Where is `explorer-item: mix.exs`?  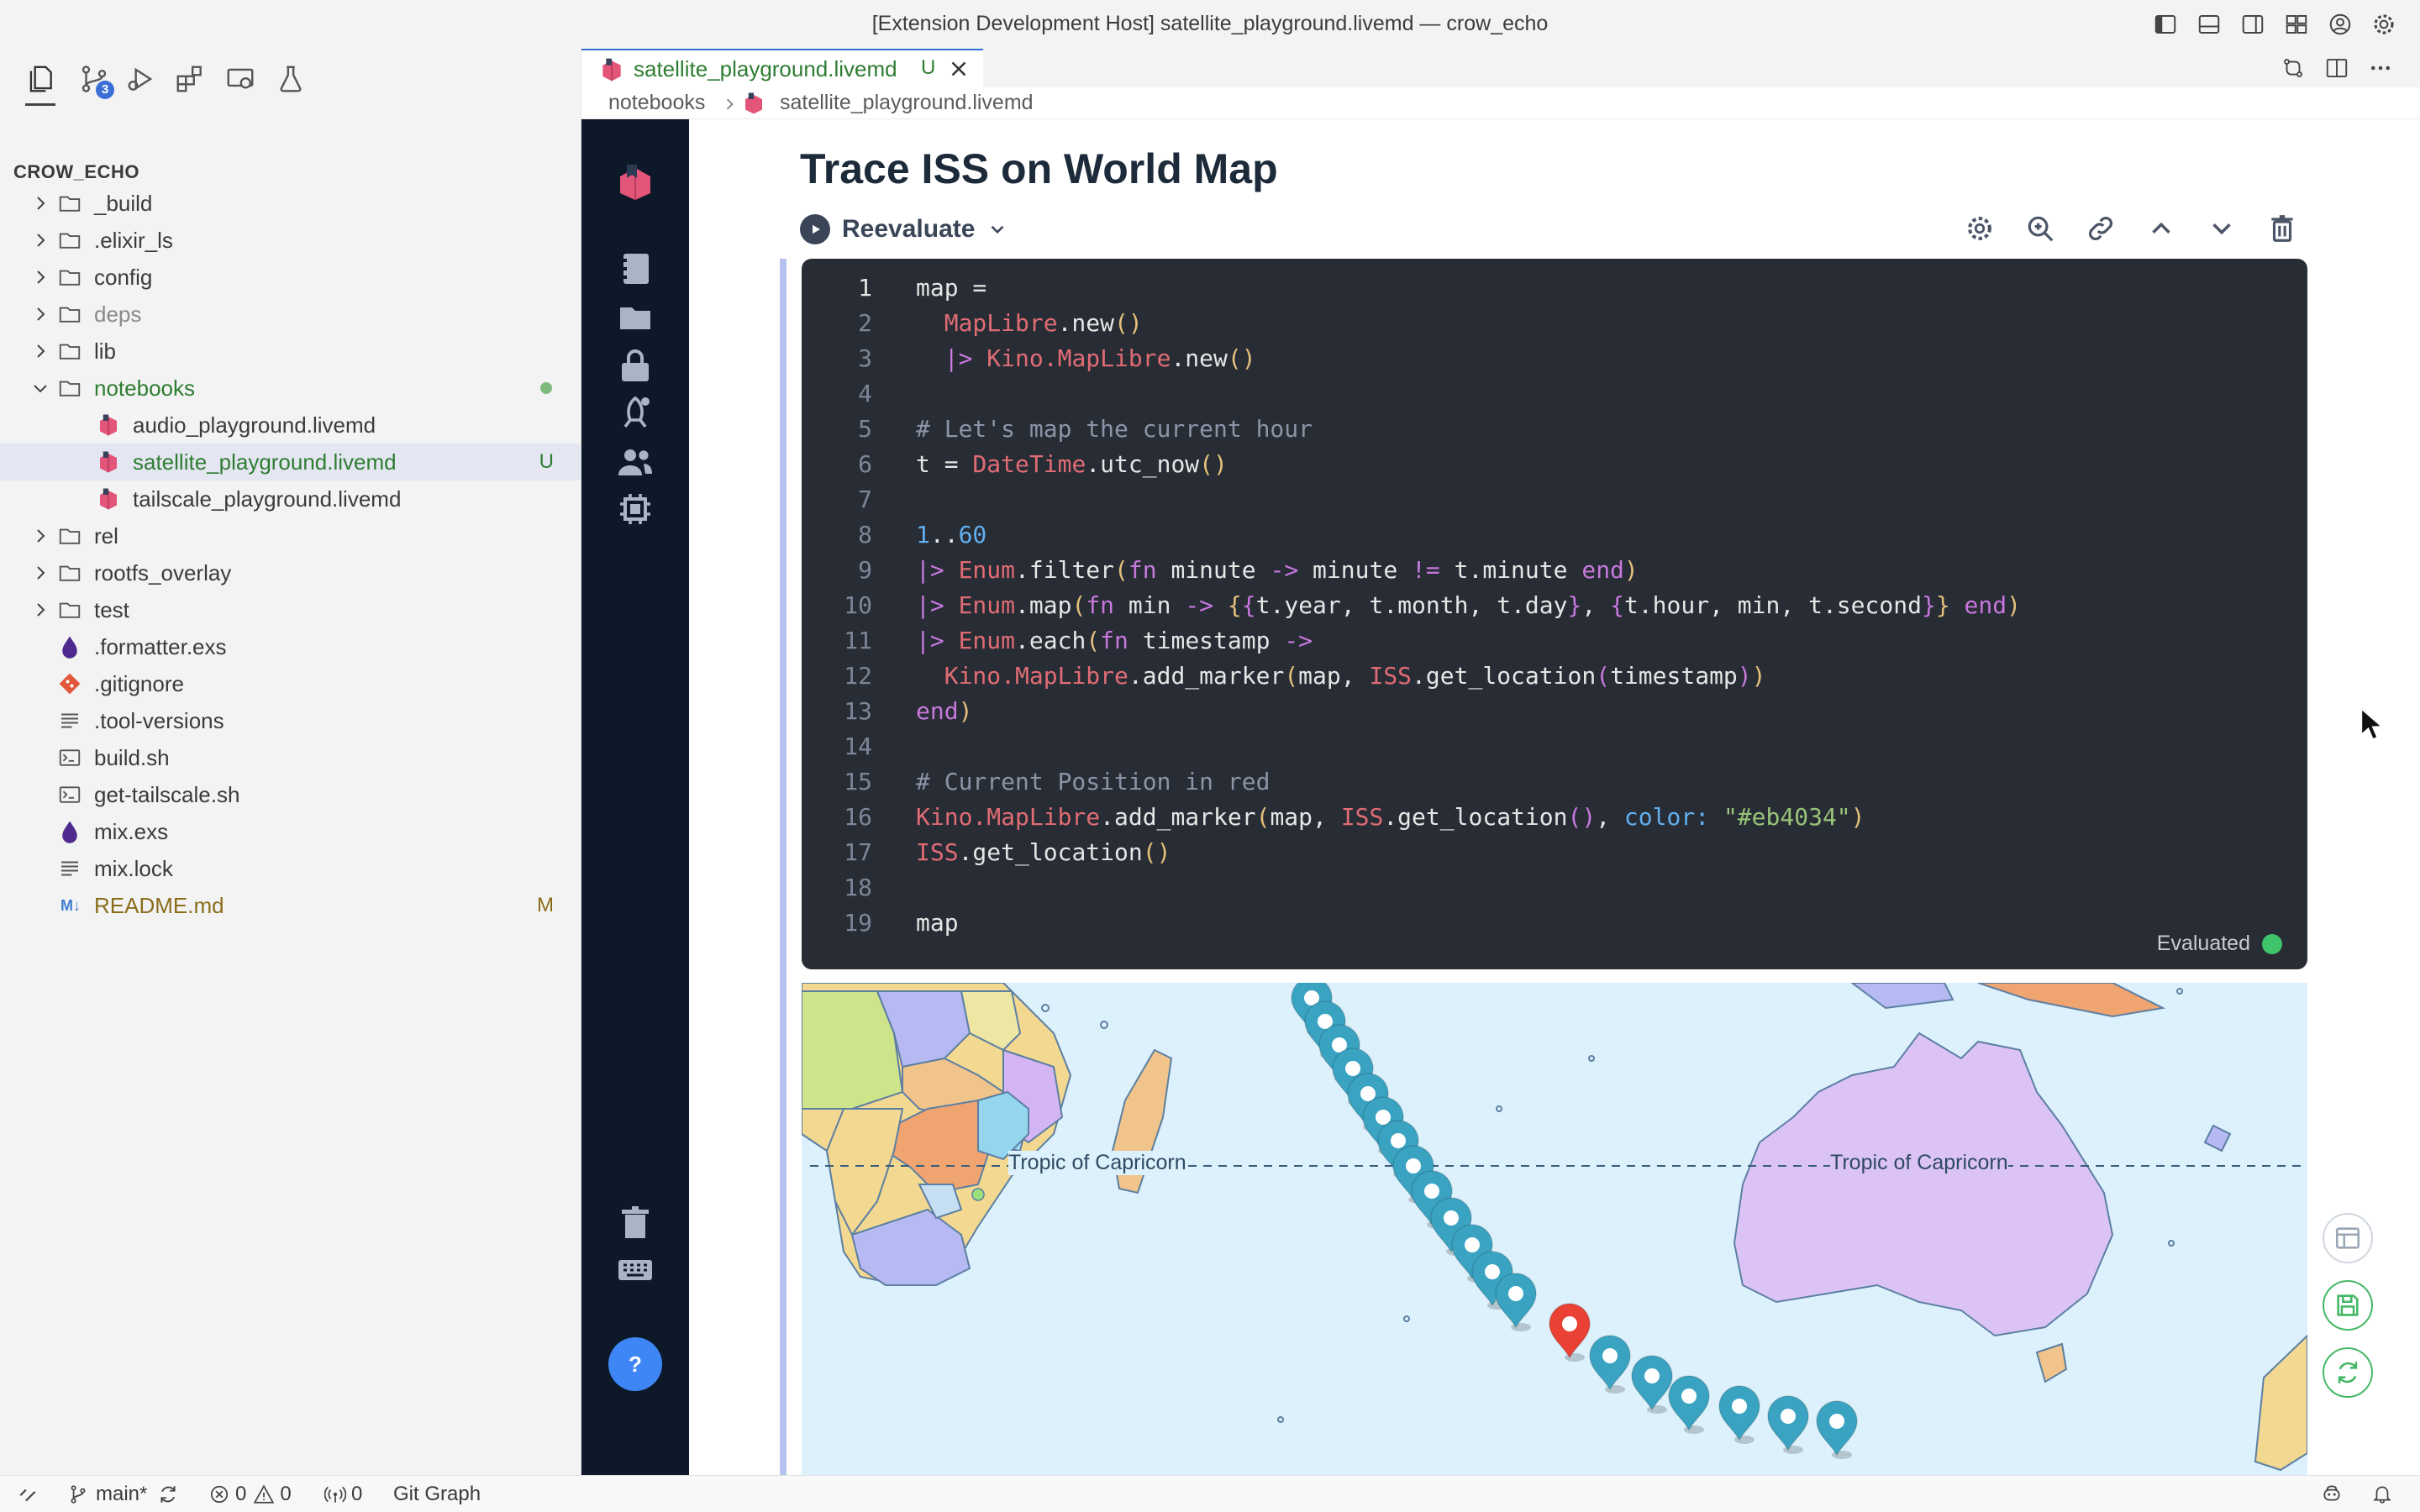 explorer-item: mix.exs is located at coordinates (291, 831).